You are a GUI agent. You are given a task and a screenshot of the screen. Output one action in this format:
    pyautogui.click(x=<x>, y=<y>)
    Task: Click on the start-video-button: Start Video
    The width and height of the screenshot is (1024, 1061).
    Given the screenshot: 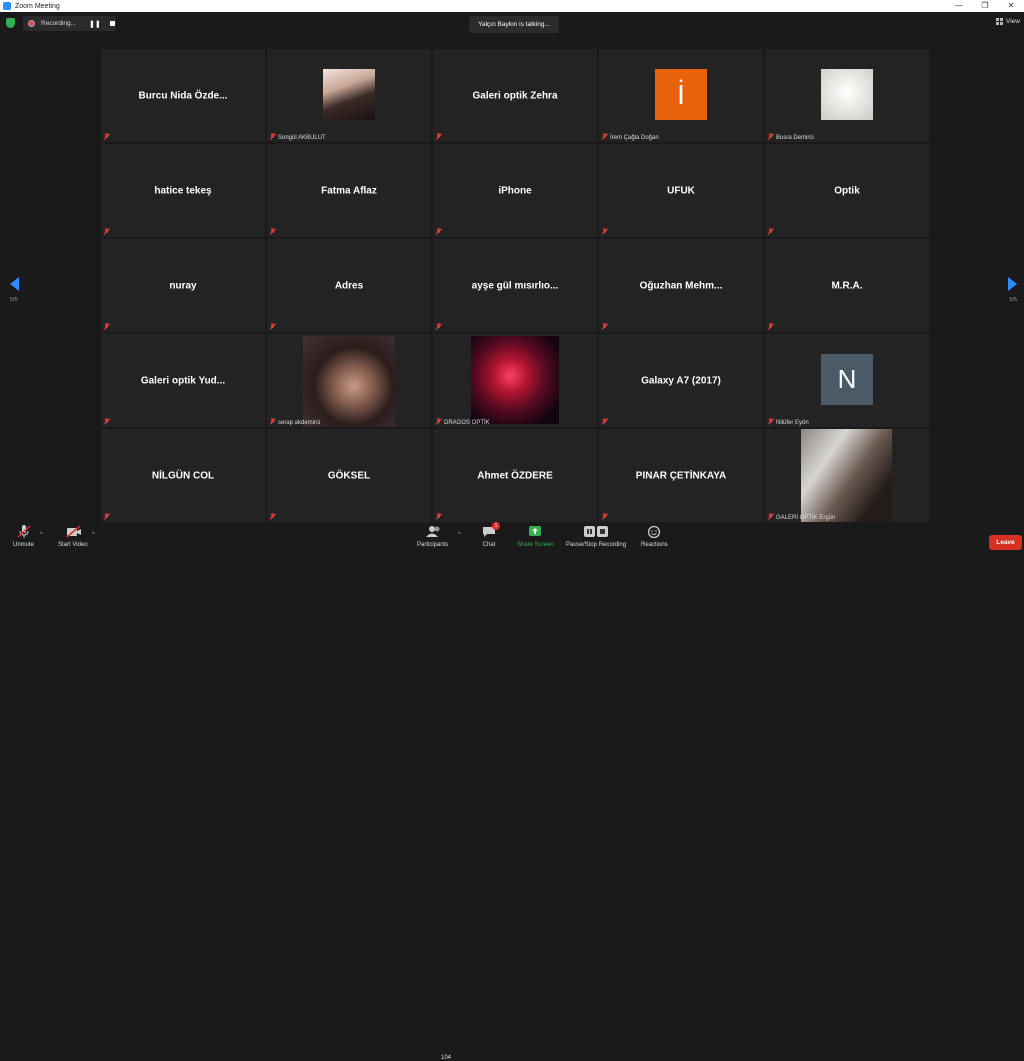 What is the action you would take?
    pyautogui.click(x=73, y=536)
    